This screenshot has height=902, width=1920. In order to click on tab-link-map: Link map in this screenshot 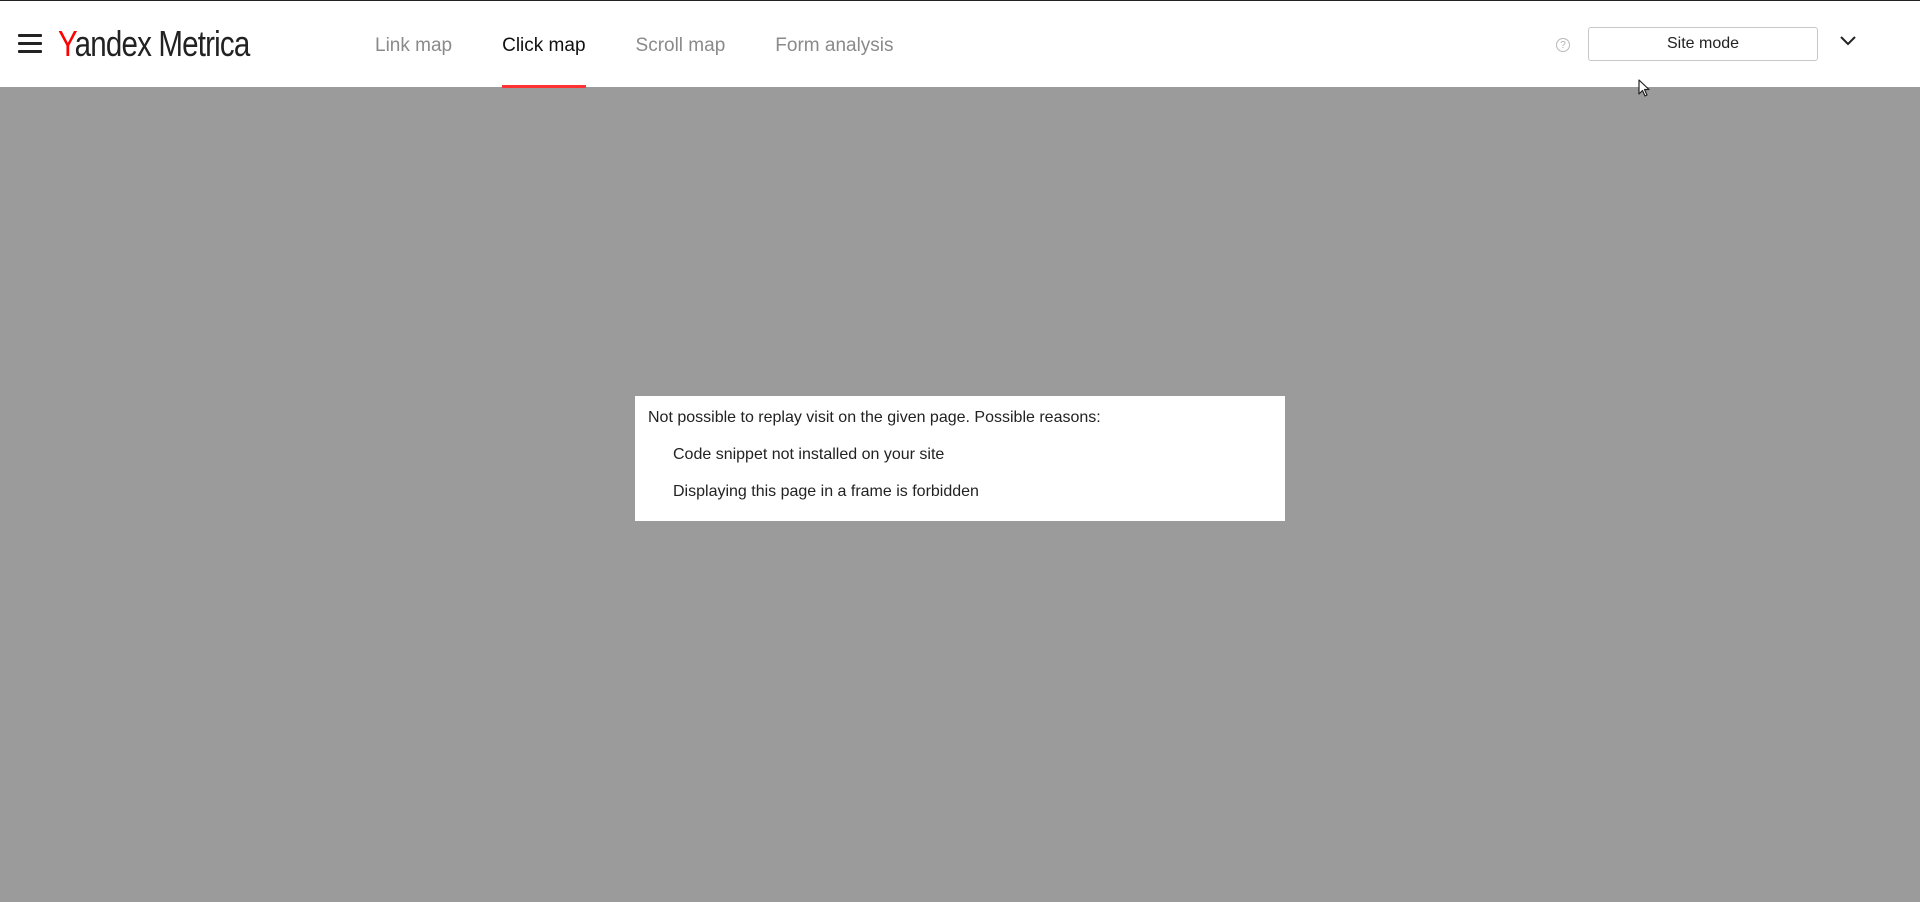, I will do `click(413, 44)`.